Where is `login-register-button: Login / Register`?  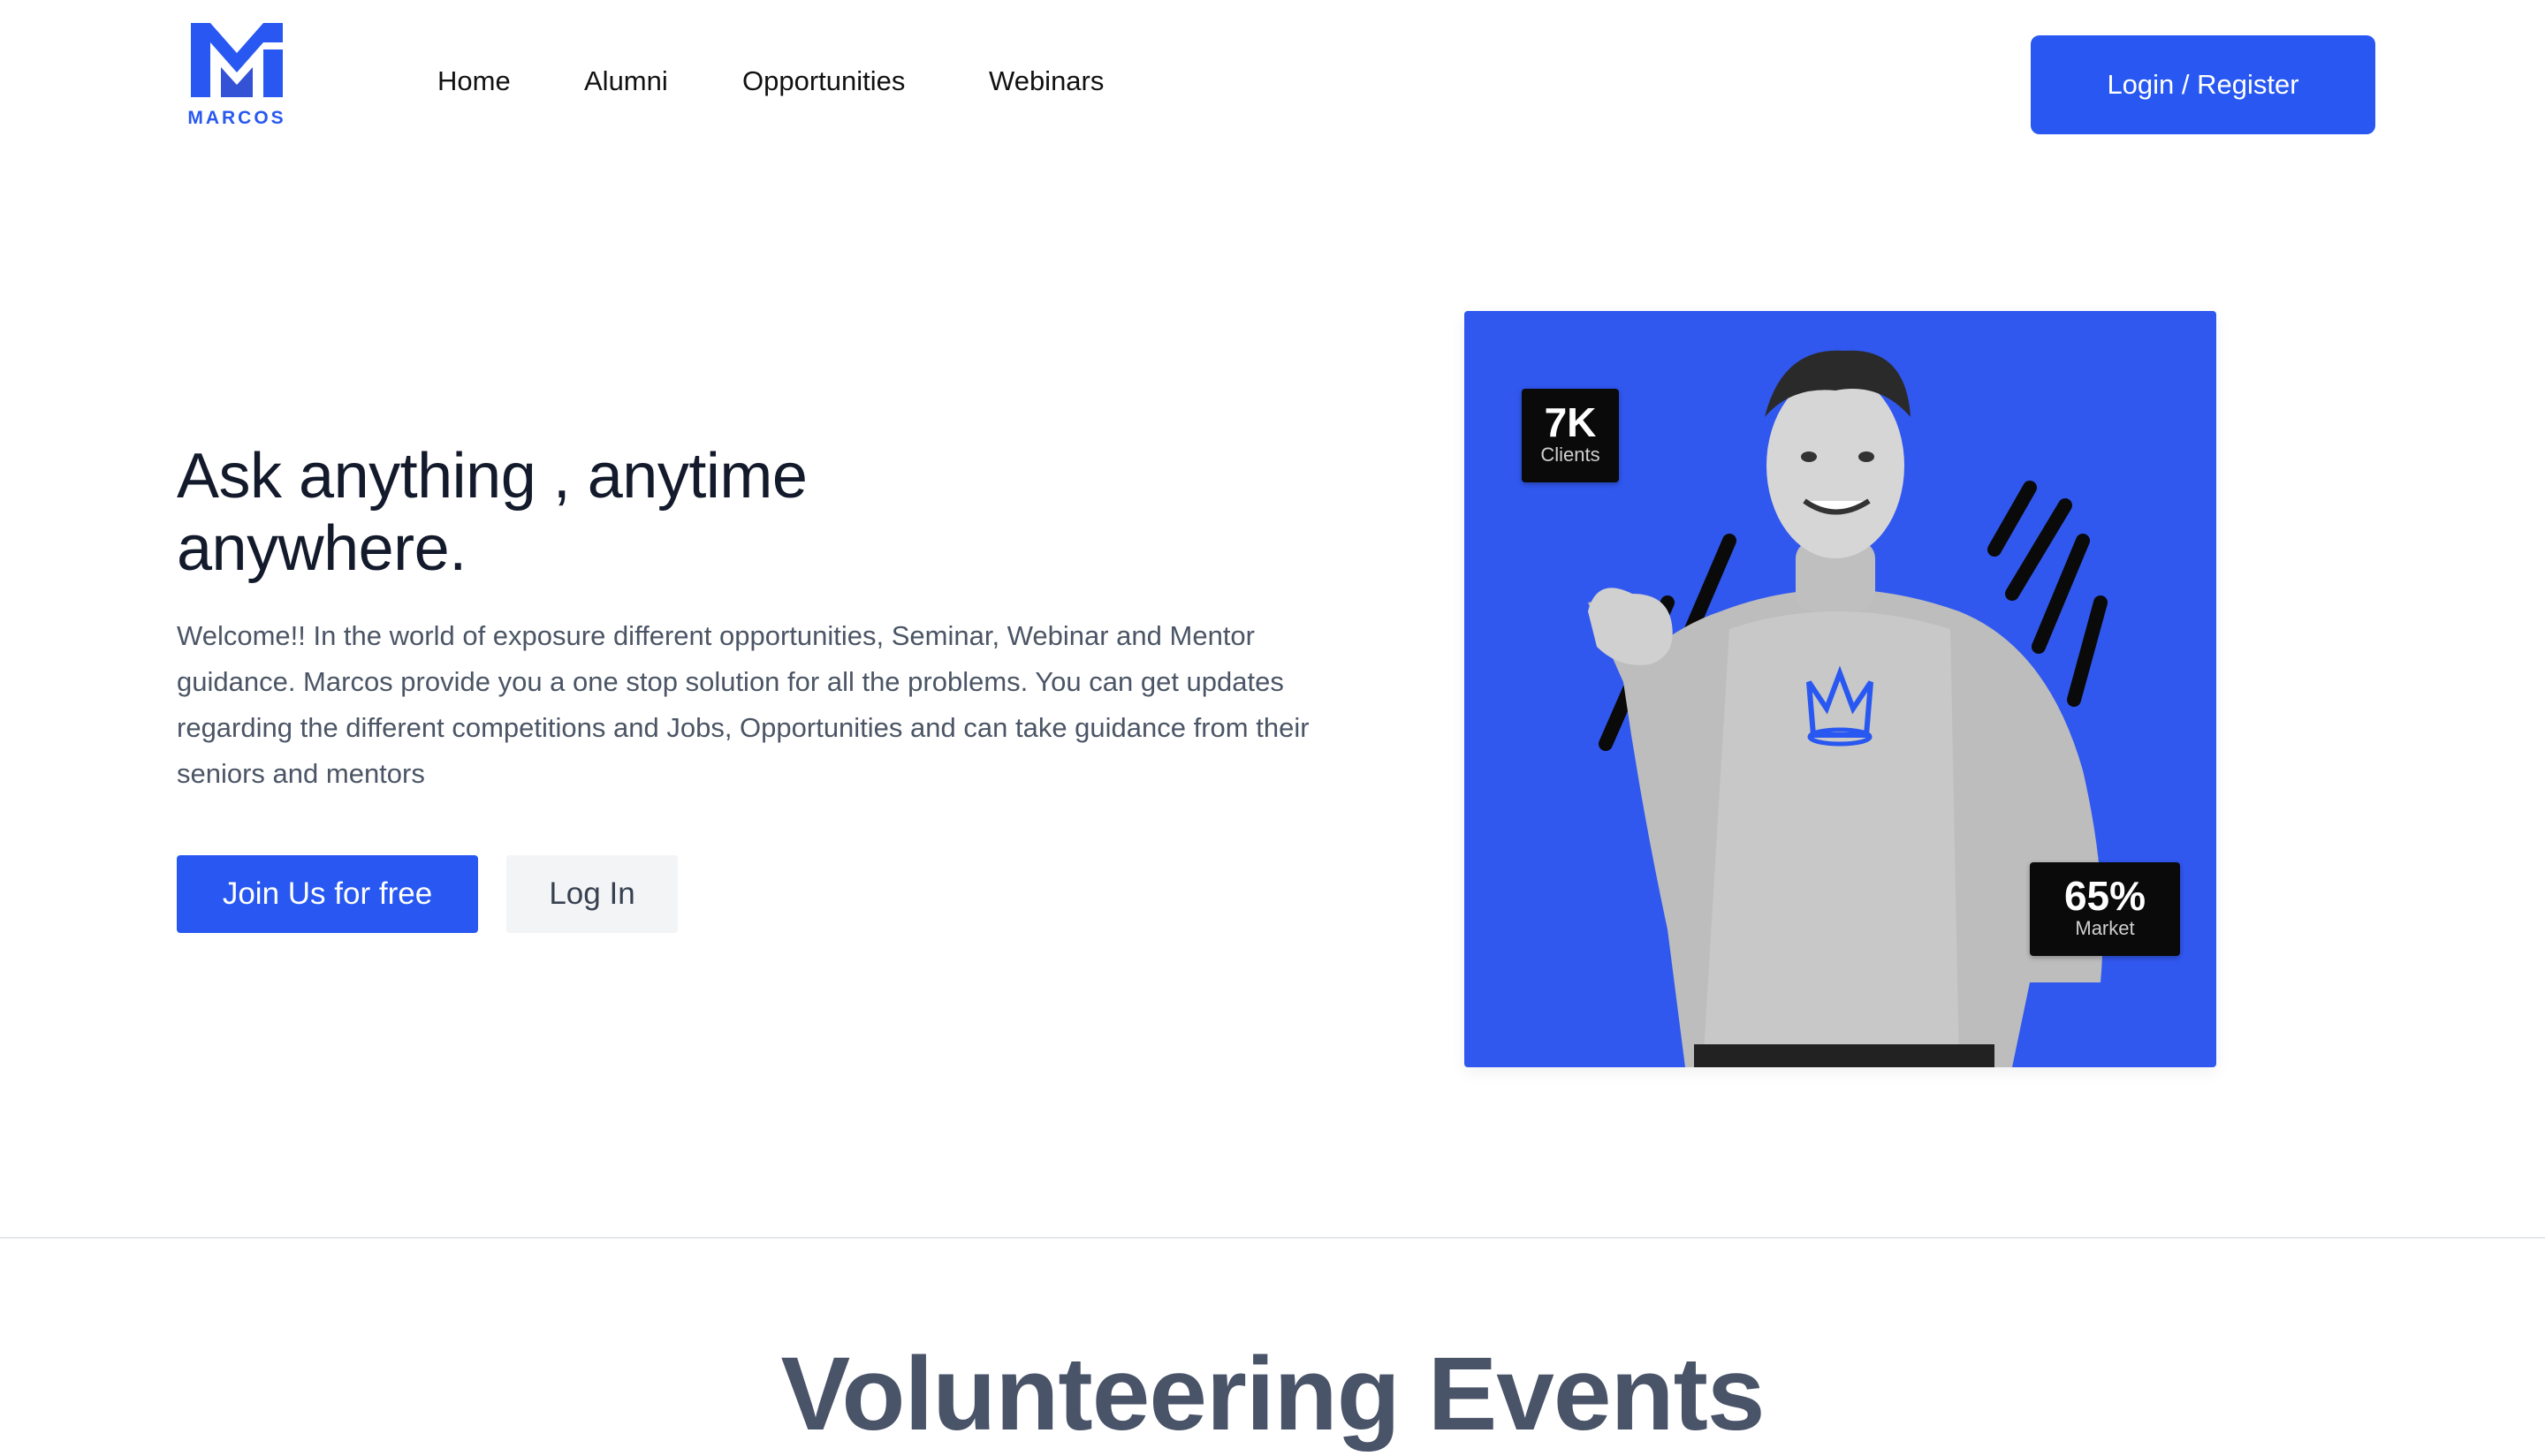
login-register-button: Login / Register is located at coordinates (2203, 84).